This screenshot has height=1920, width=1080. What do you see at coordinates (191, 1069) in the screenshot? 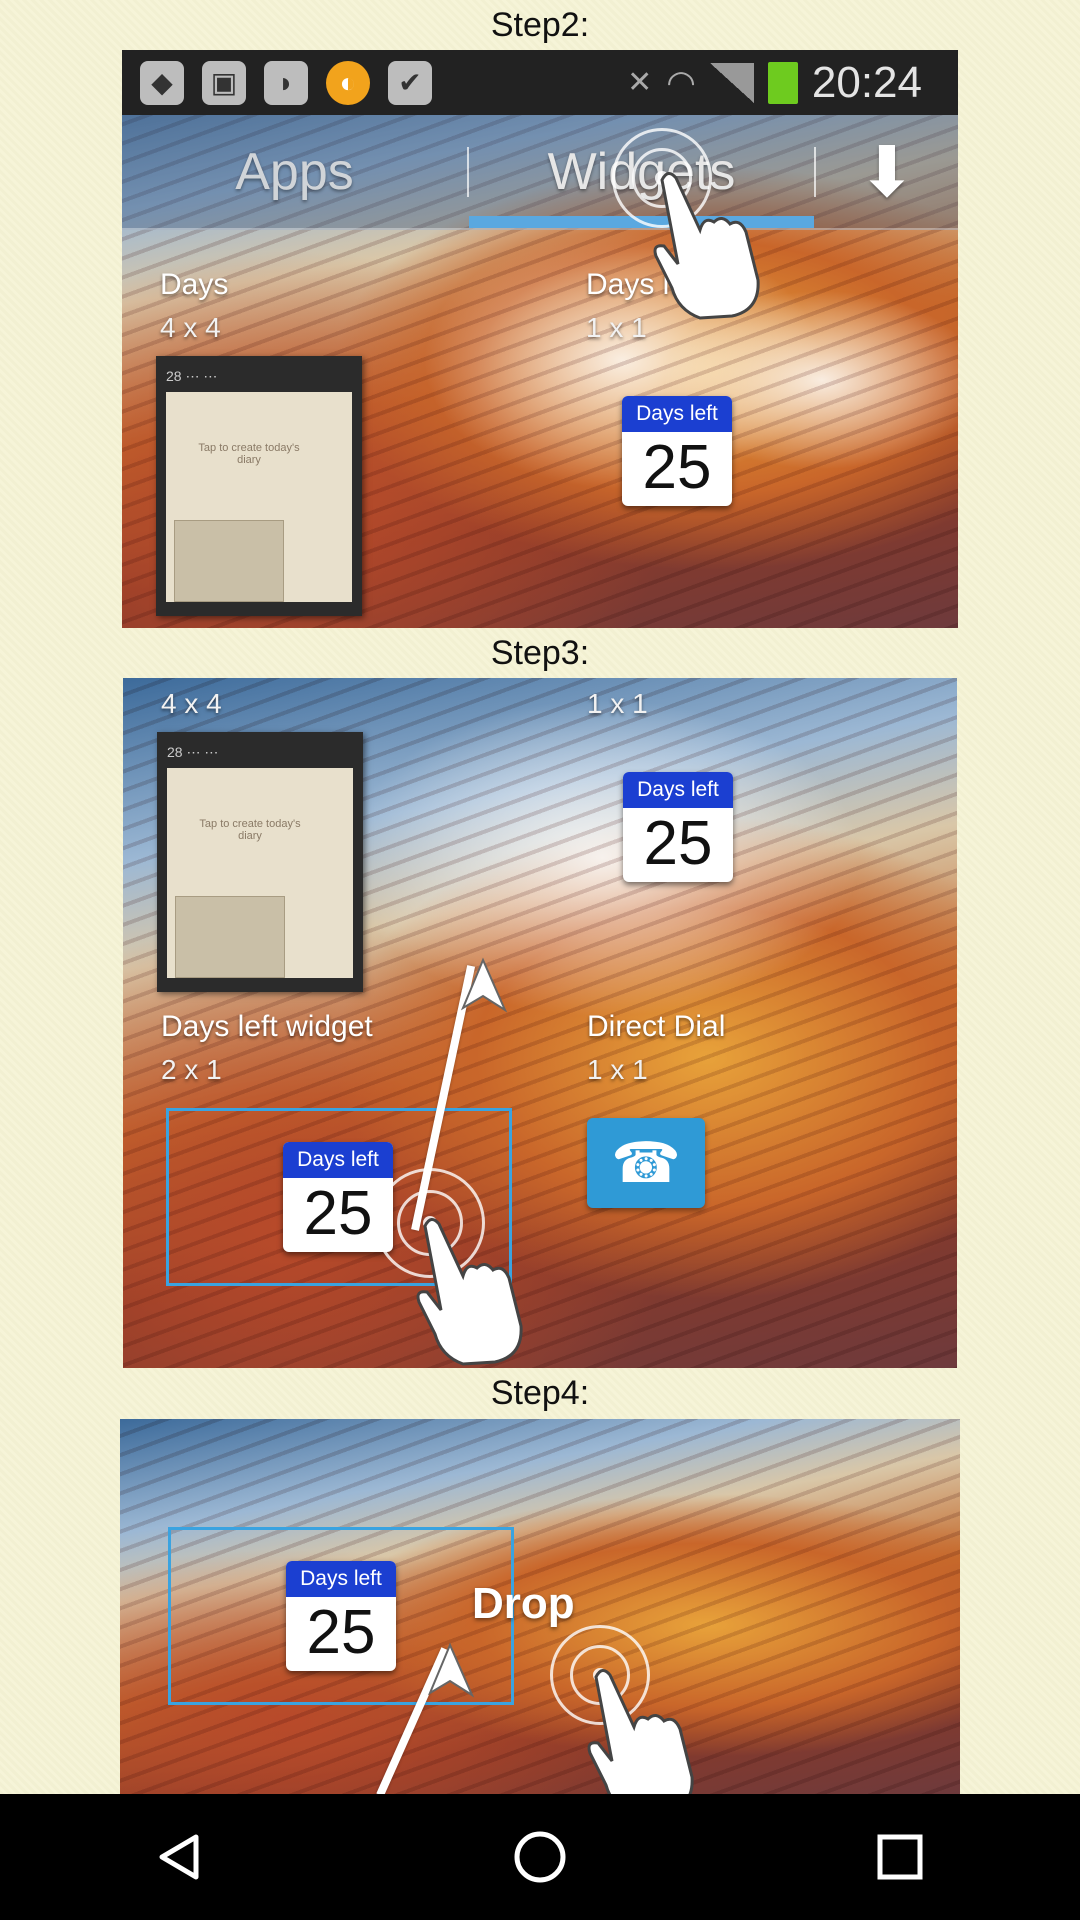
I see `widget-size-days-left-widget: 2 x 1` at bounding box center [191, 1069].